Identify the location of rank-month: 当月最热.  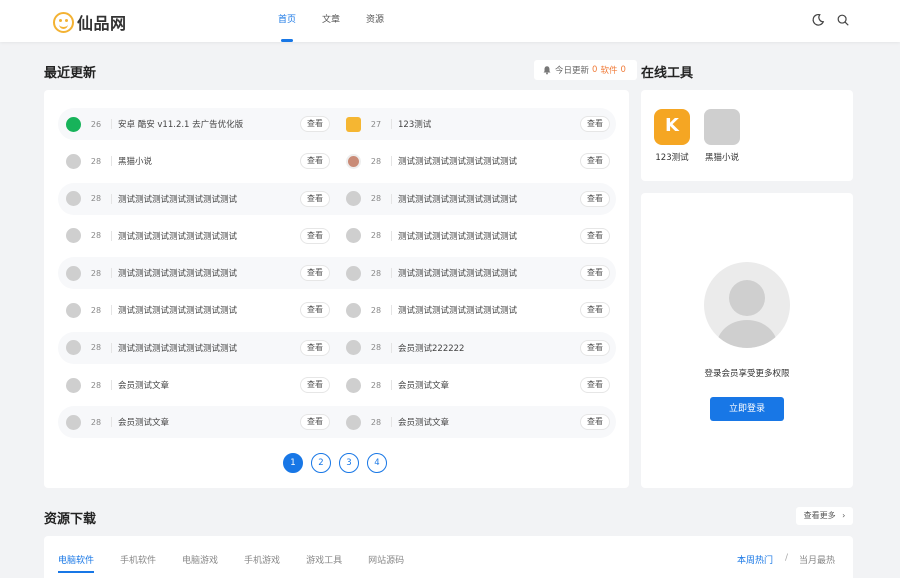
(817, 559).